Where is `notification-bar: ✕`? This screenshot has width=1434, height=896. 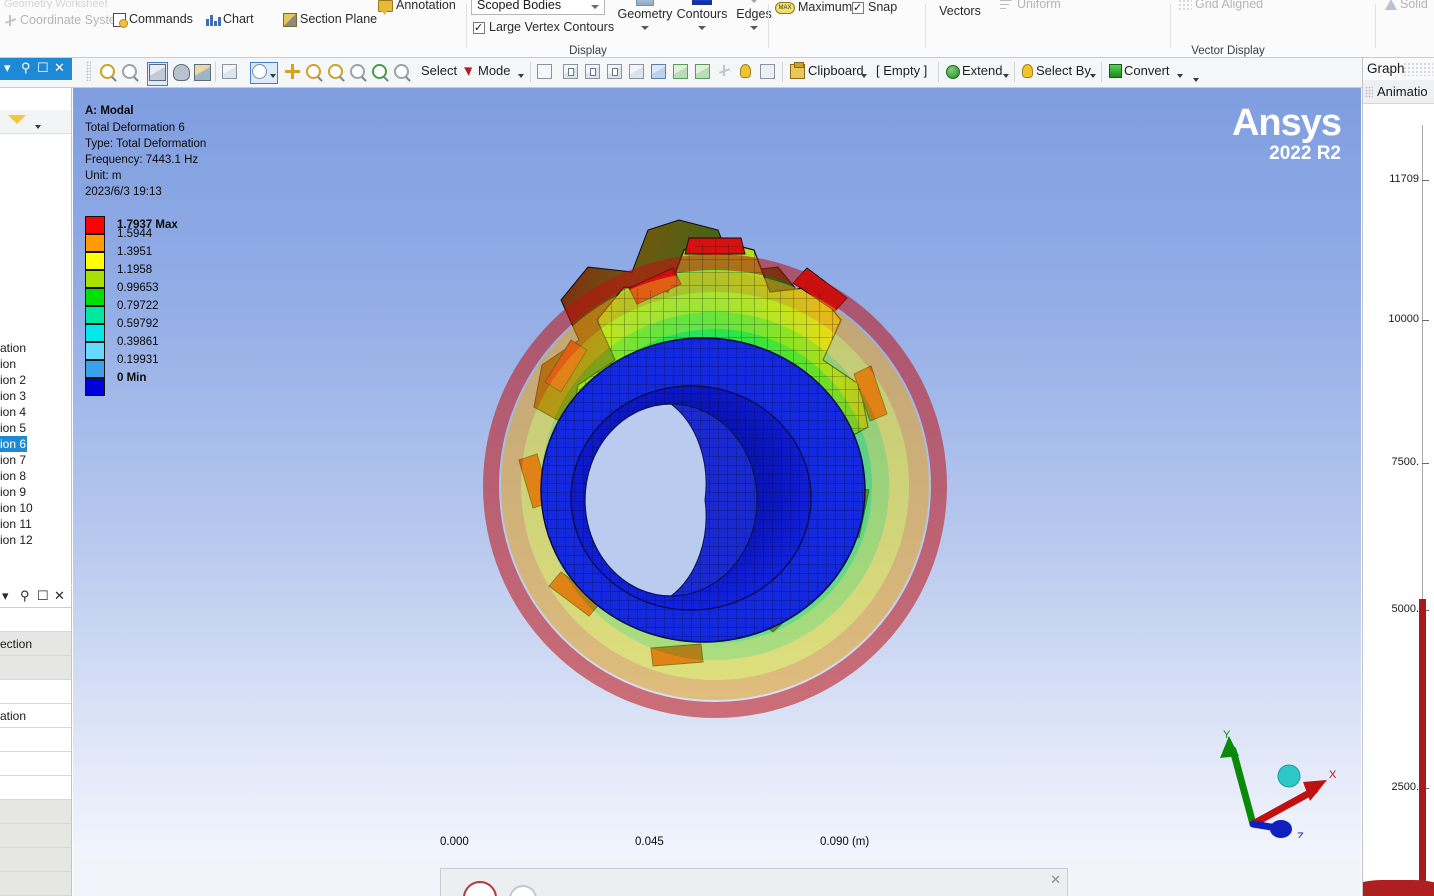 notification-bar: ✕ is located at coordinates (754, 882).